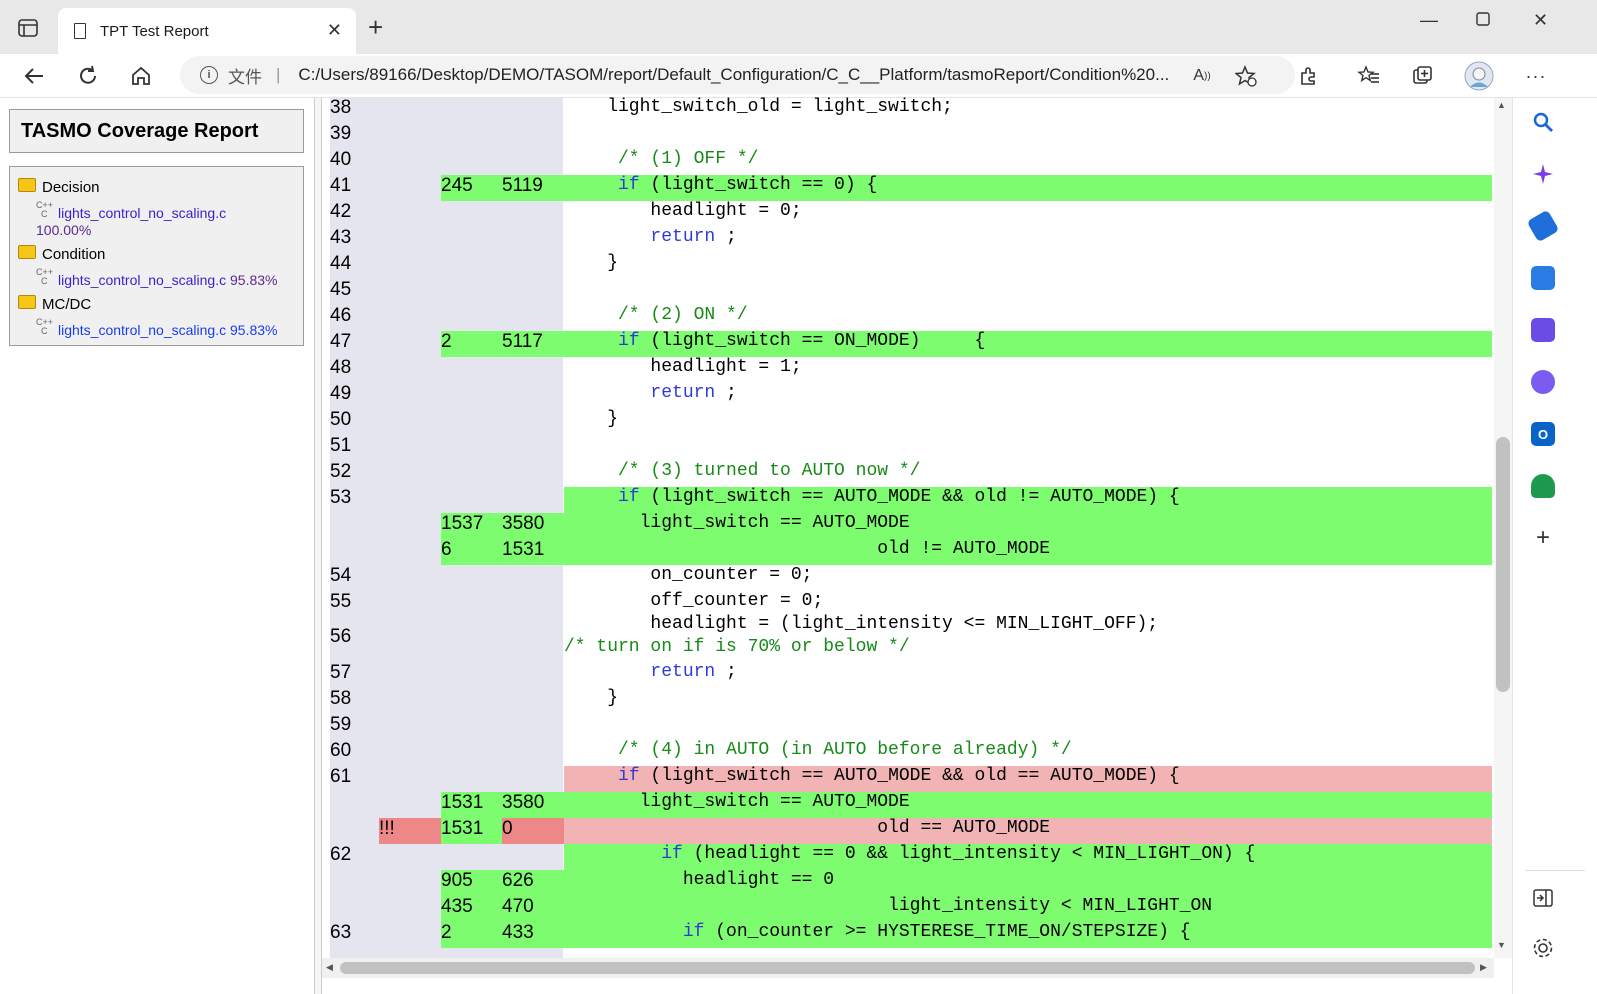  I want to click on close-tab-icon: ✕, so click(334, 30).